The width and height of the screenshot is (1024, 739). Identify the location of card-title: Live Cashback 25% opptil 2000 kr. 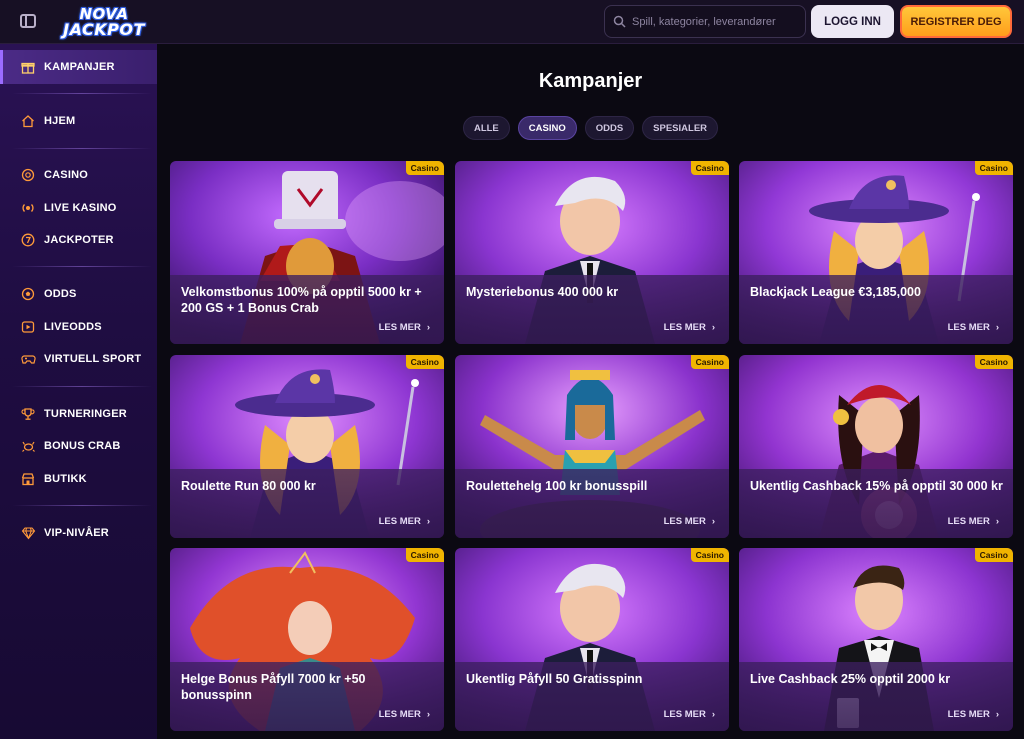
(850, 679).